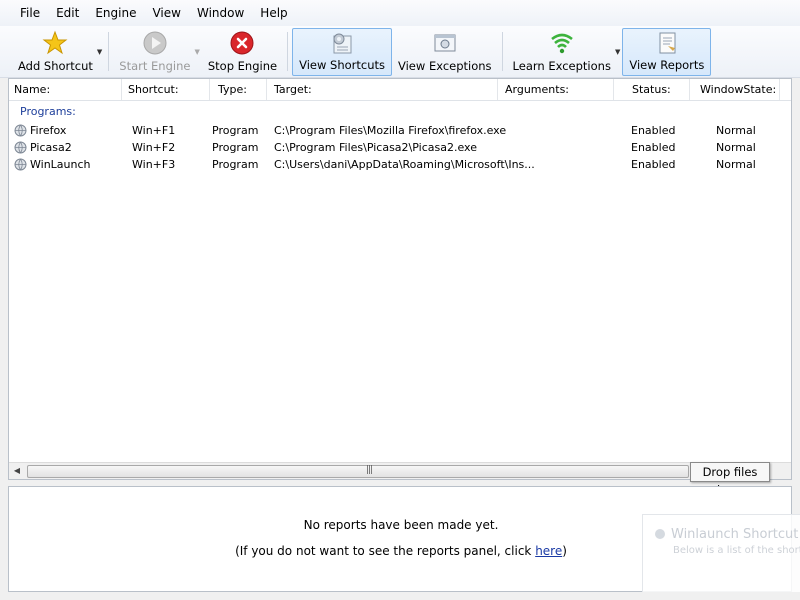  I want to click on view-exceptions-button: View Exceptions, so click(445, 52).